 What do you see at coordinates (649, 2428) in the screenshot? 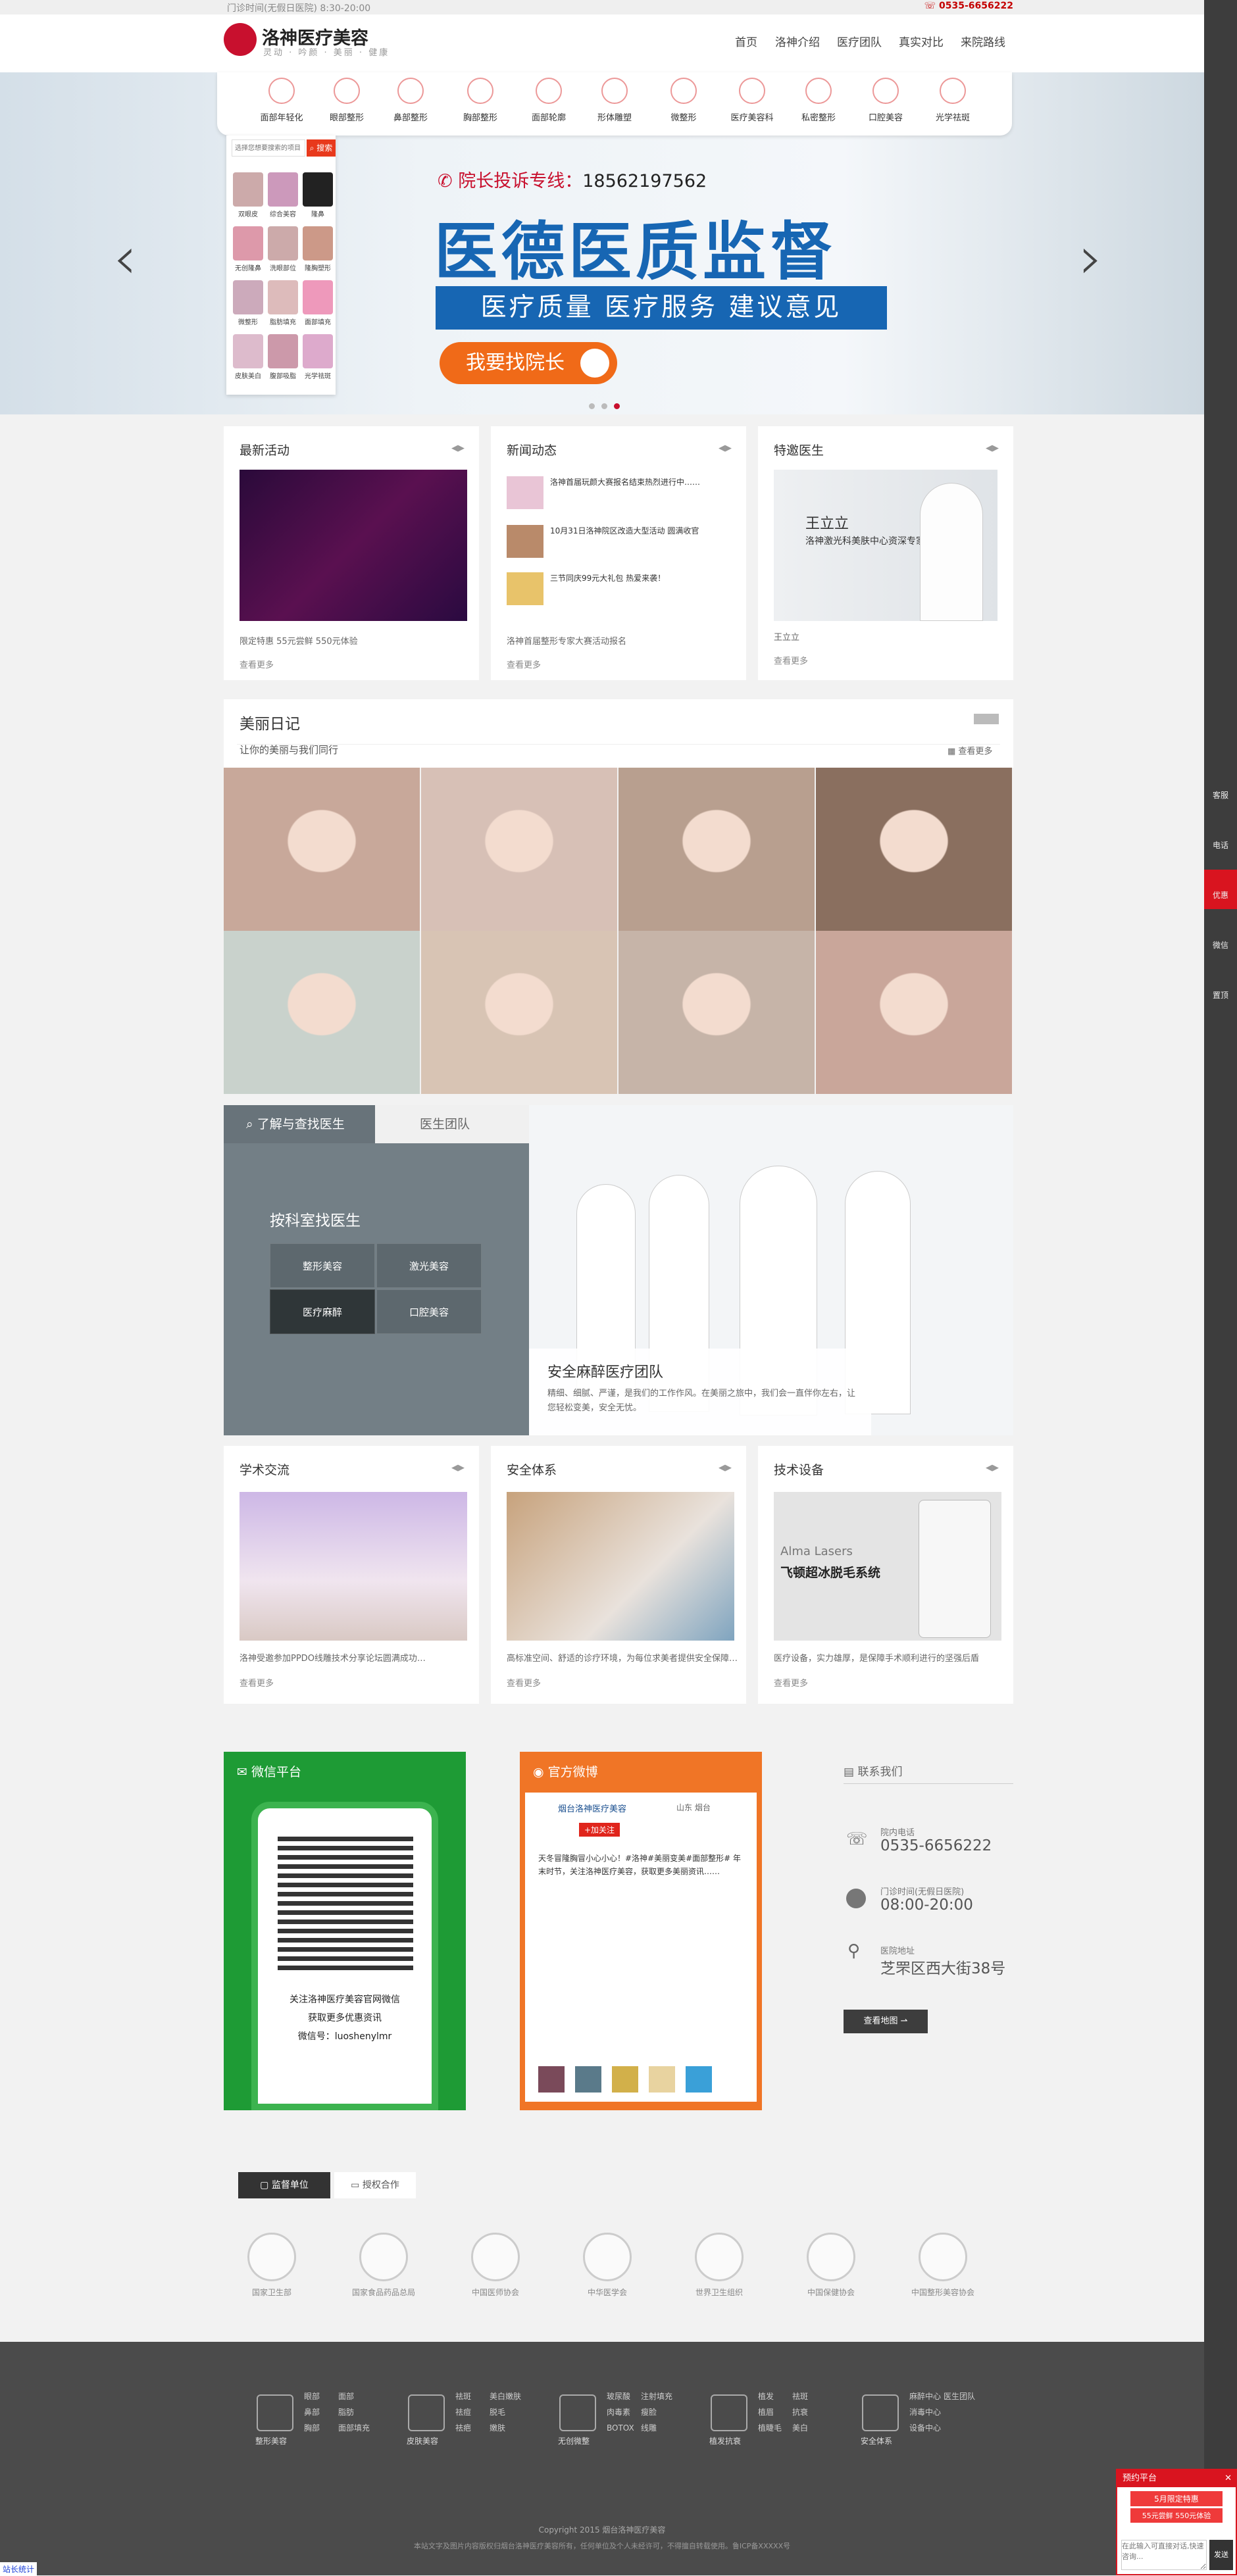
I see `footer-link: 线雕` at bounding box center [649, 2428].